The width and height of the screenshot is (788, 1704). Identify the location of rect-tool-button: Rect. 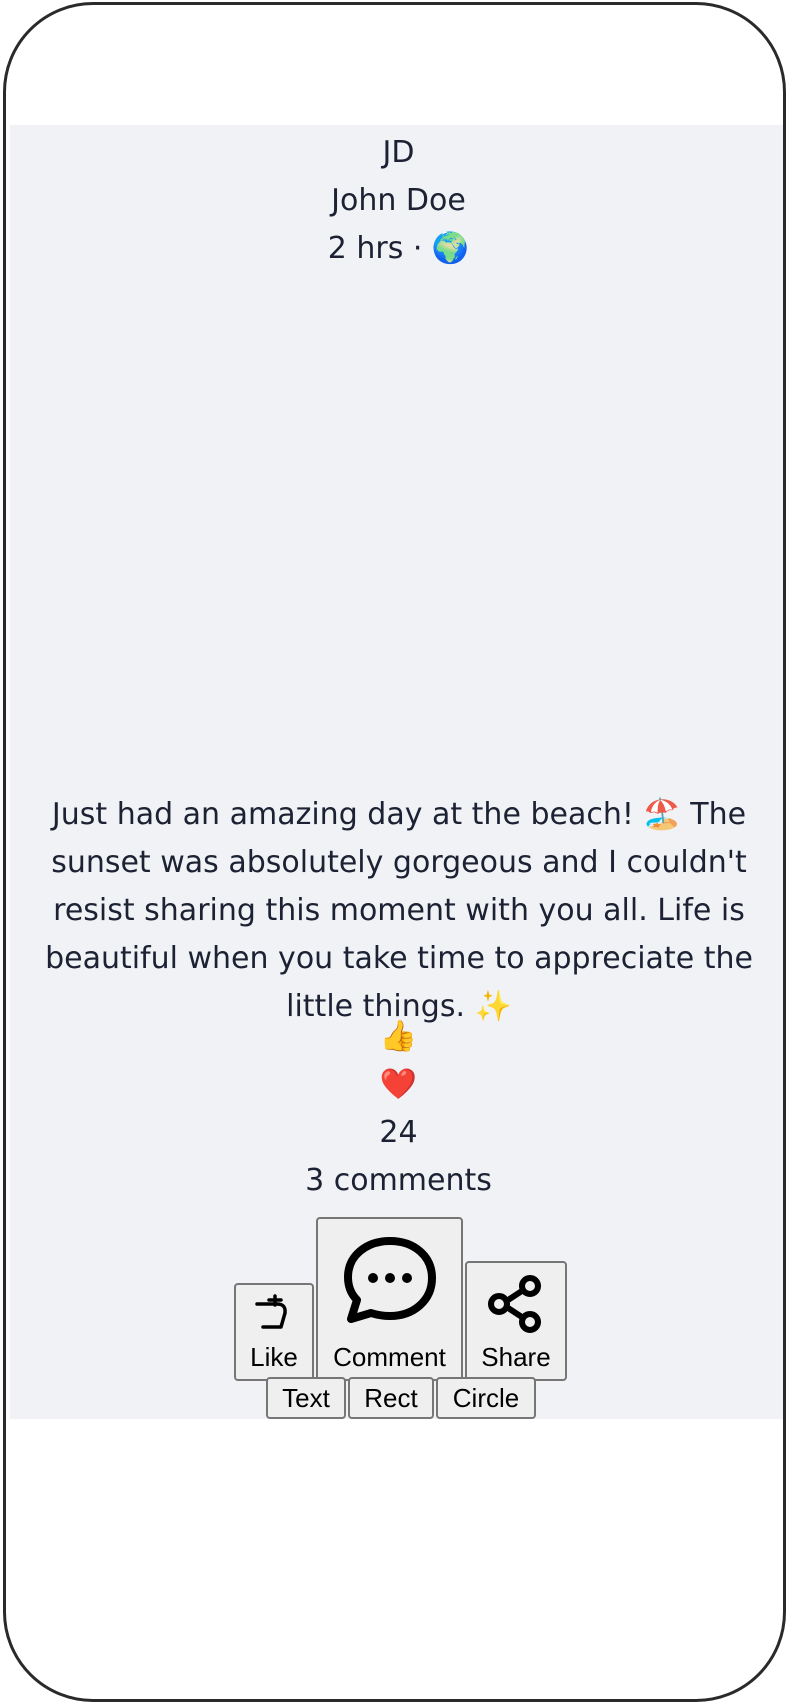
(391, 1398).